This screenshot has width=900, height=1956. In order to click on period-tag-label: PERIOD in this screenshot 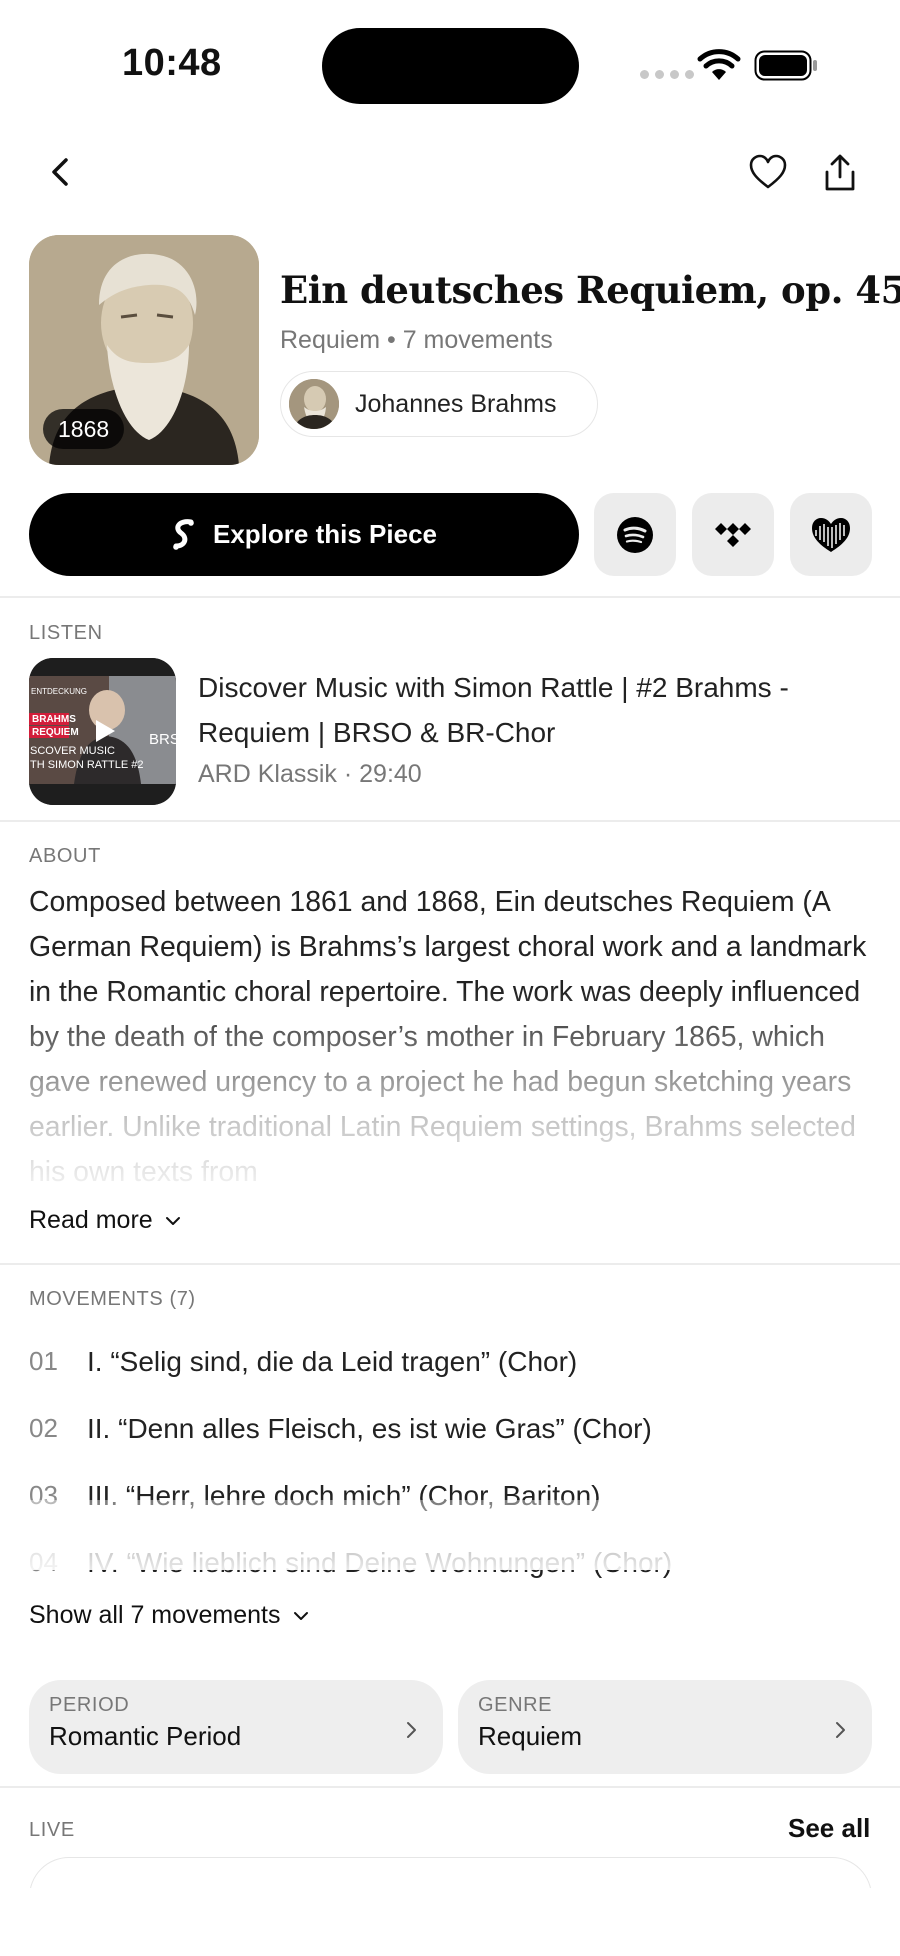, I will do `click(89, 1705)`.